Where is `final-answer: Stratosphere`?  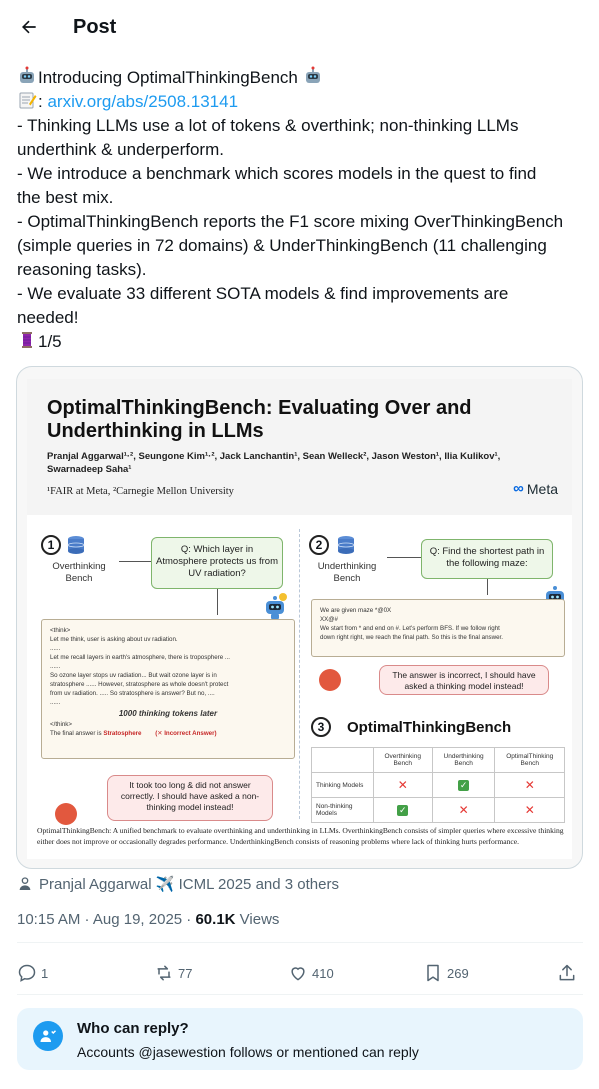 final-answer: Stratosphere is located at coordinates (122, 733).